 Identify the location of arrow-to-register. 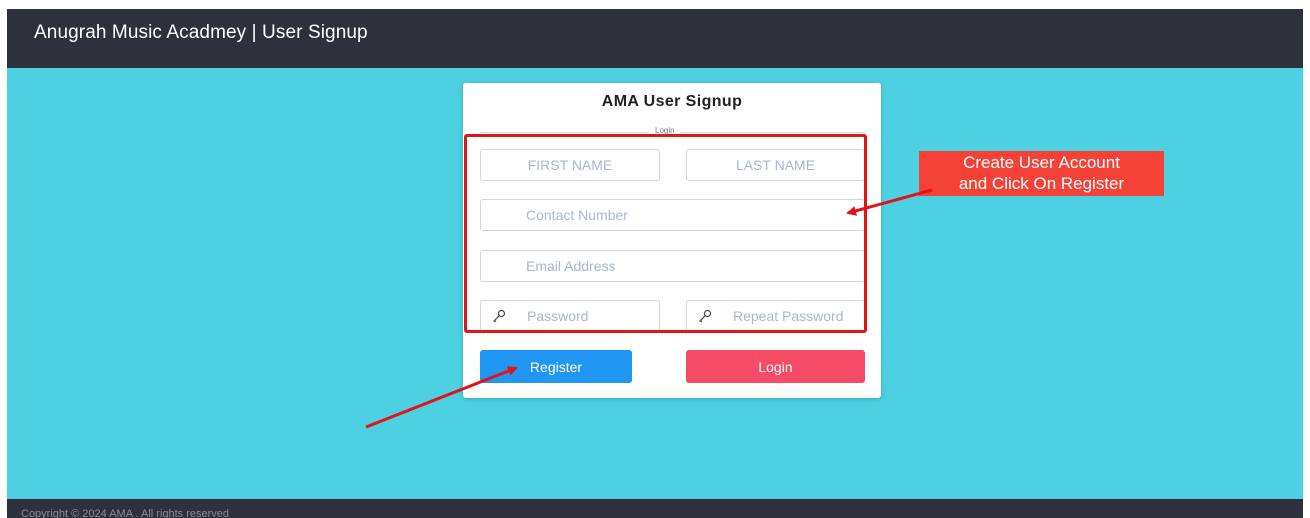
(441, 397).